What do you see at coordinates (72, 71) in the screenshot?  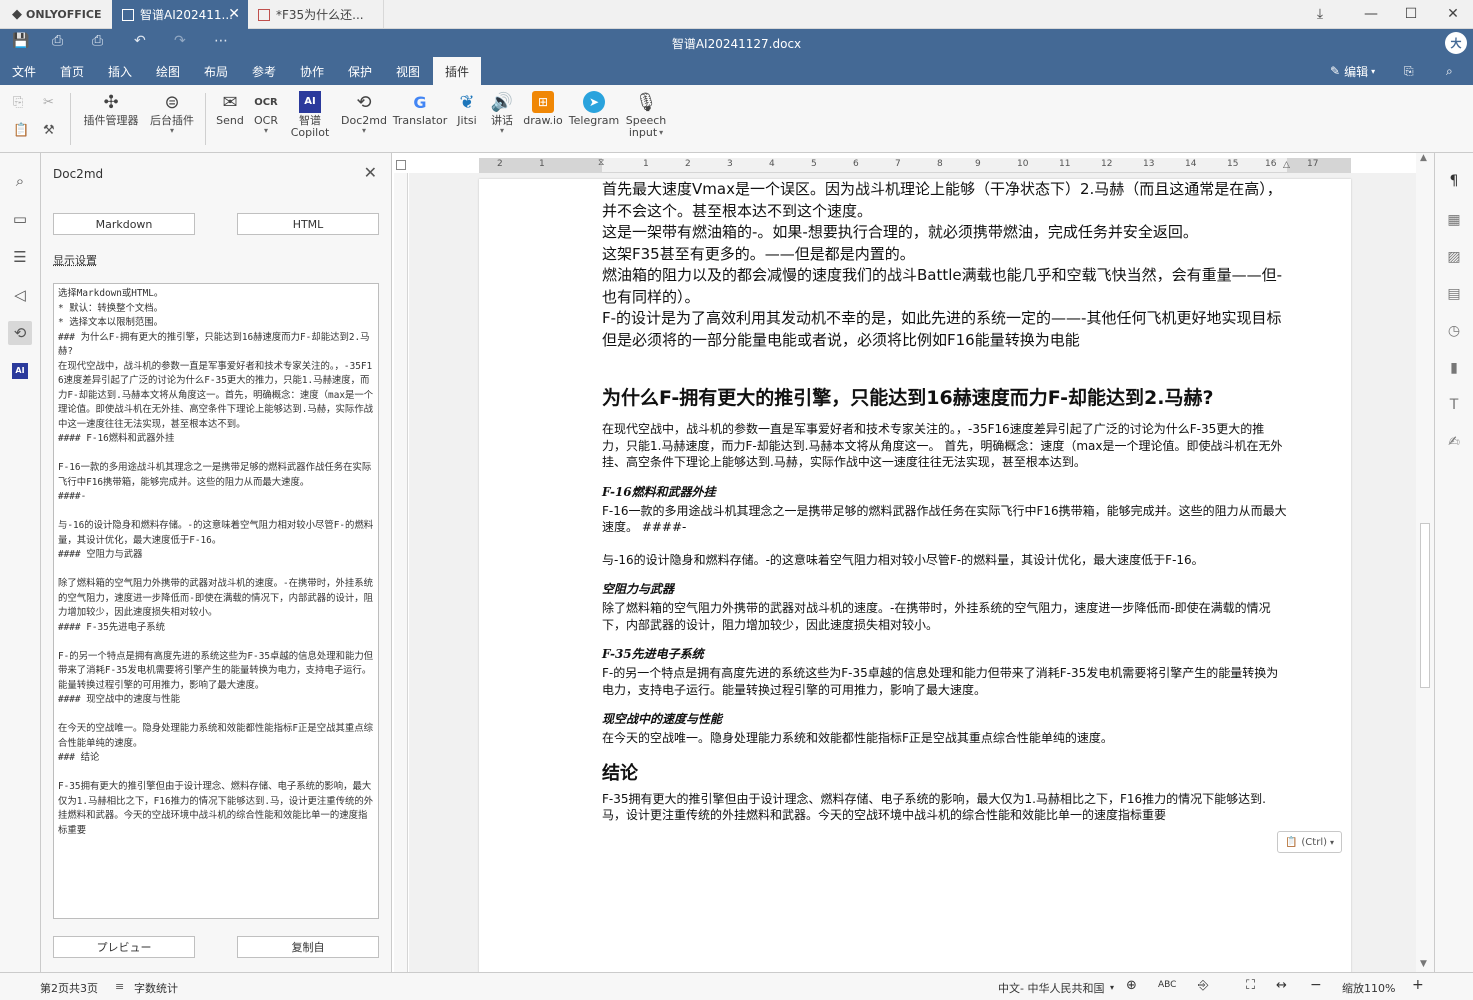 I see `menu-home: 首页` at bounding box center [72, 71].